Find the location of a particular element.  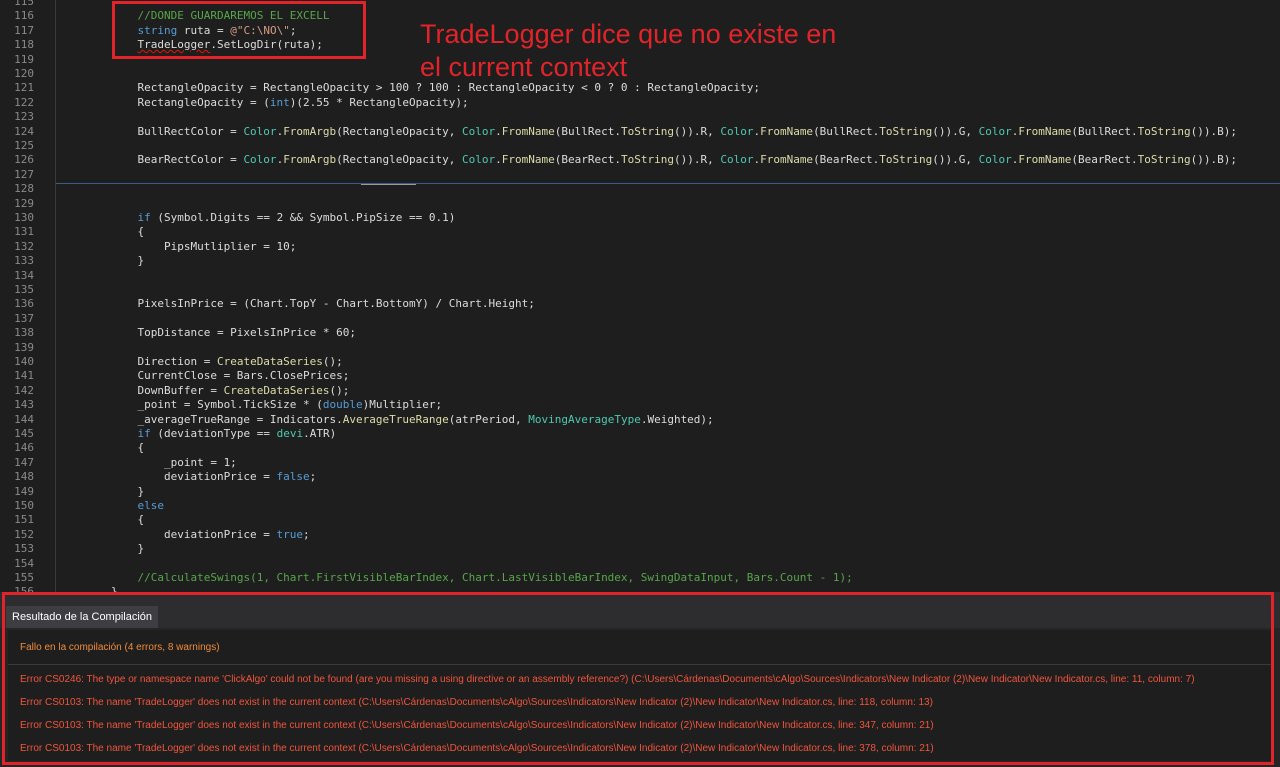

line-number: 136 is located at coordinates (24, 304).